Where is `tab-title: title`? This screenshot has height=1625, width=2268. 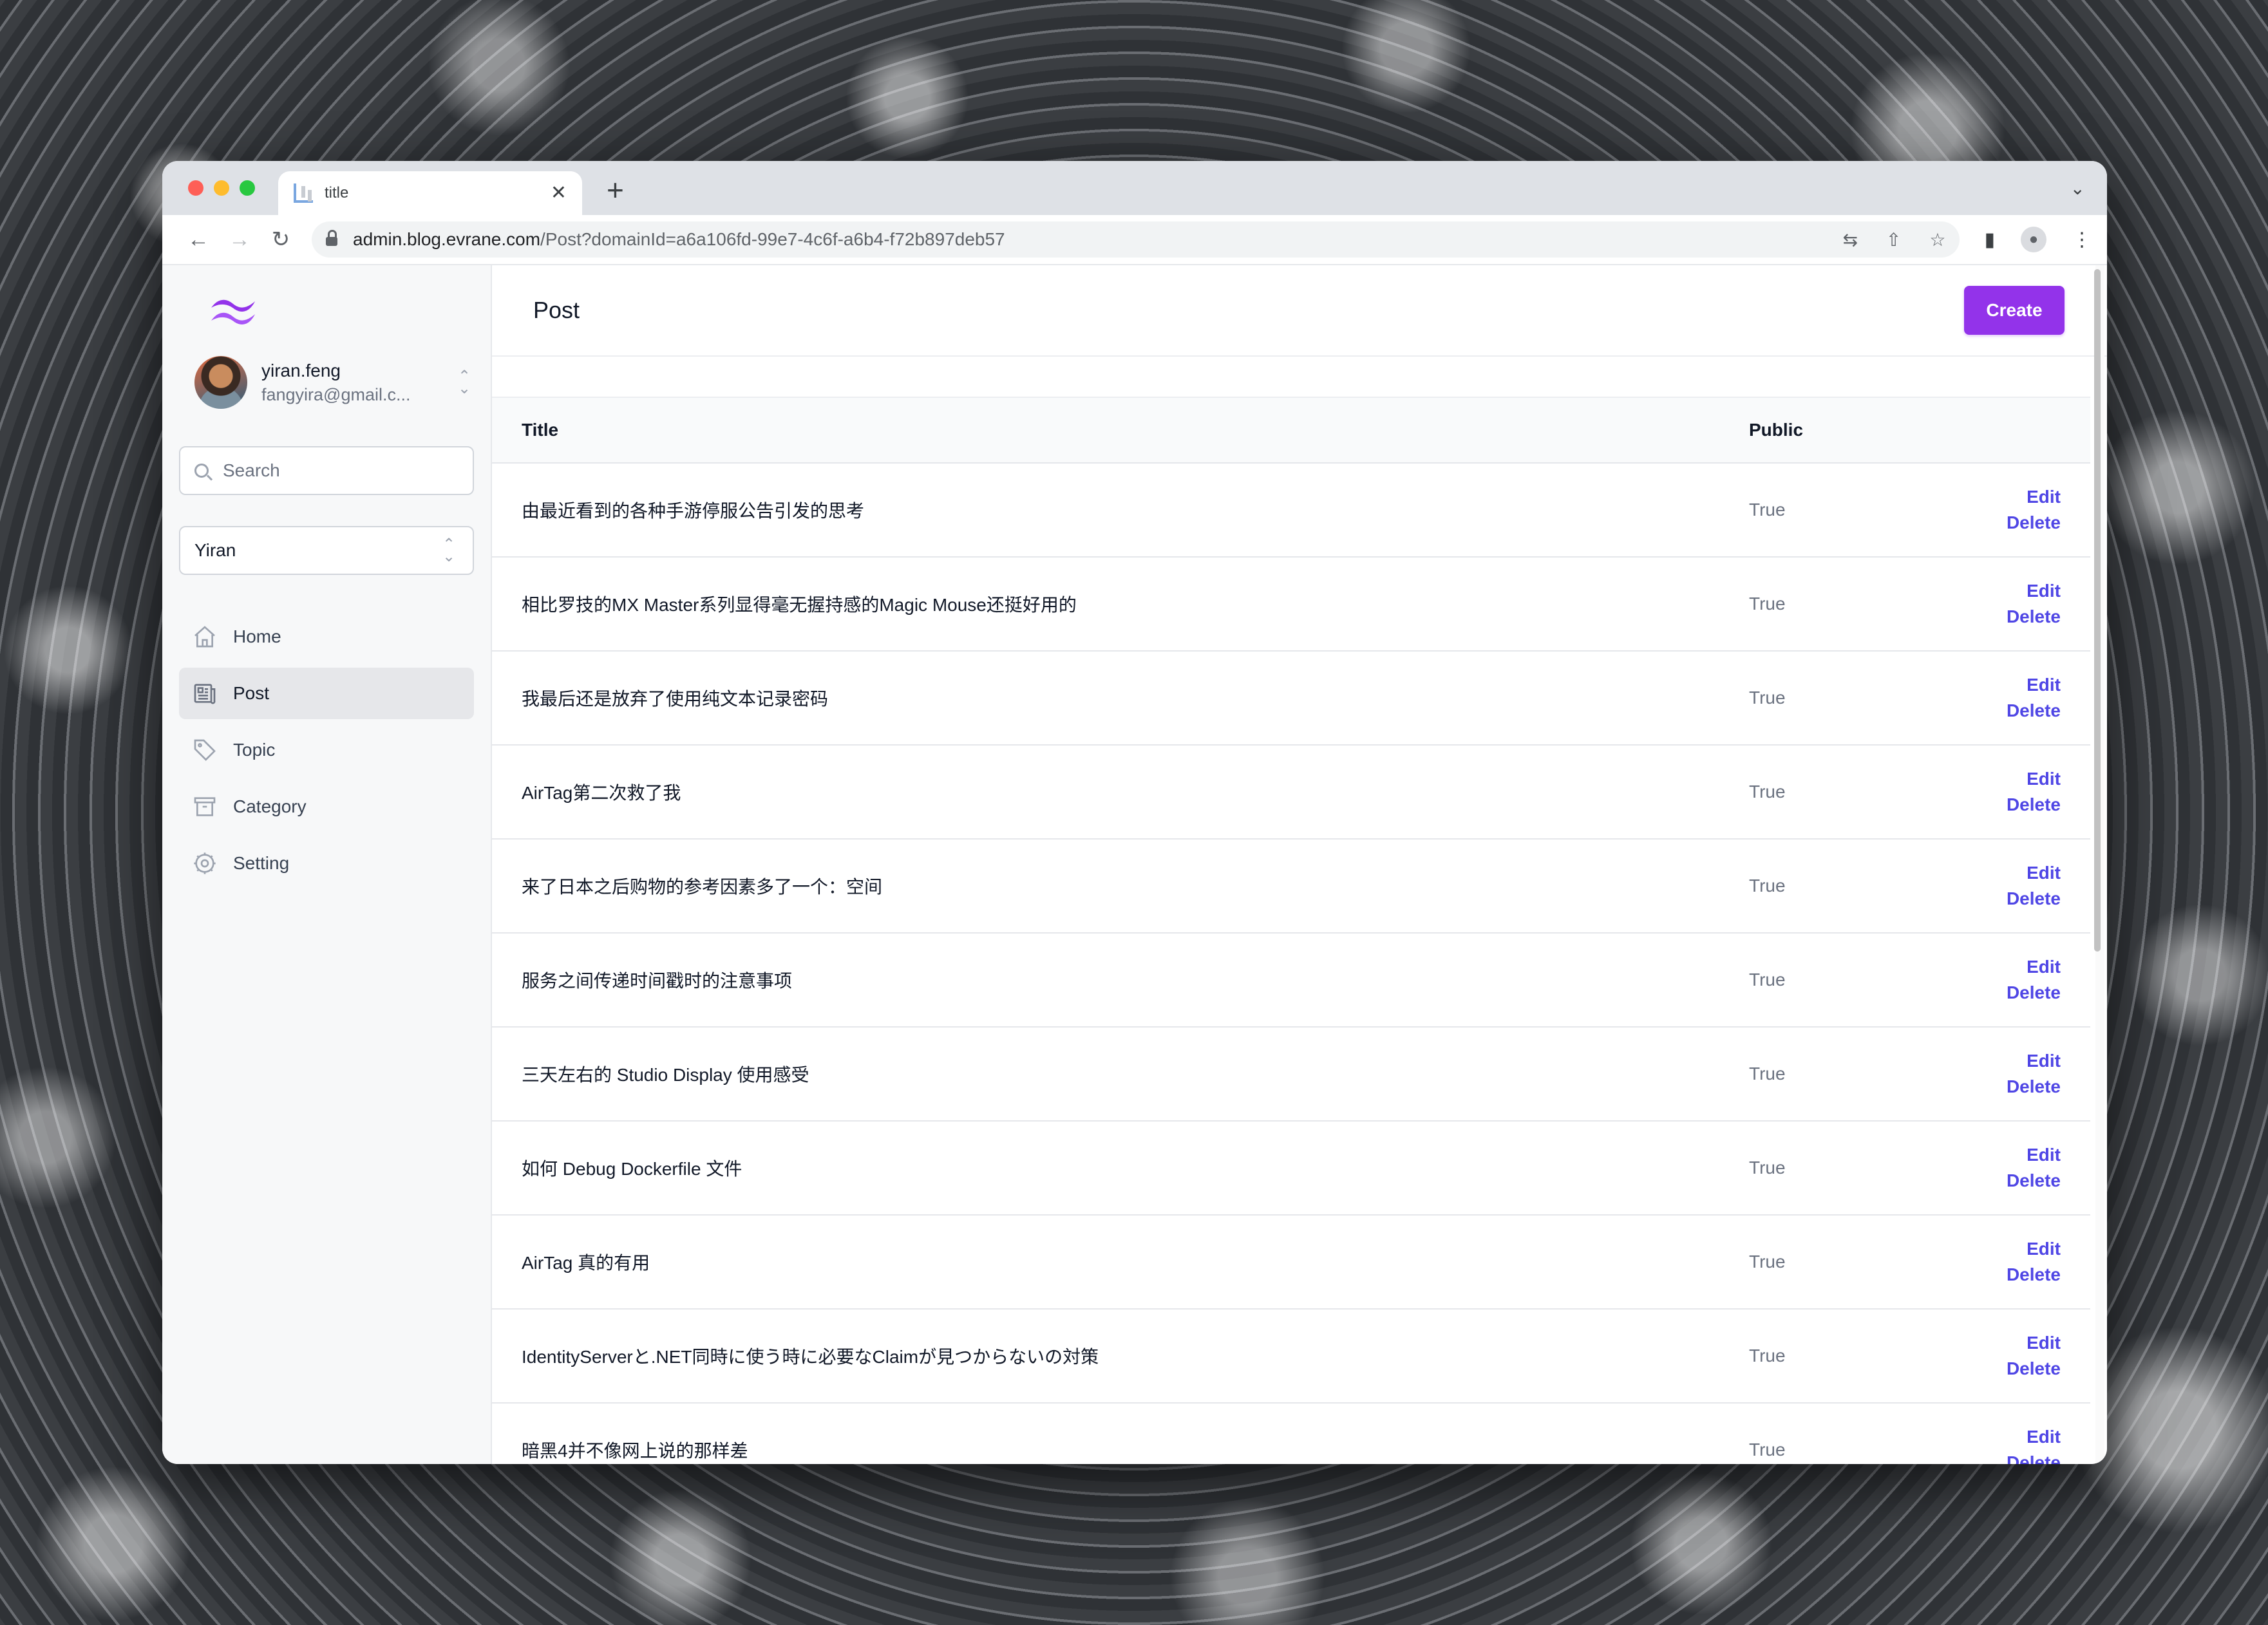
tab-title: title is located at coordinates (337, 193).